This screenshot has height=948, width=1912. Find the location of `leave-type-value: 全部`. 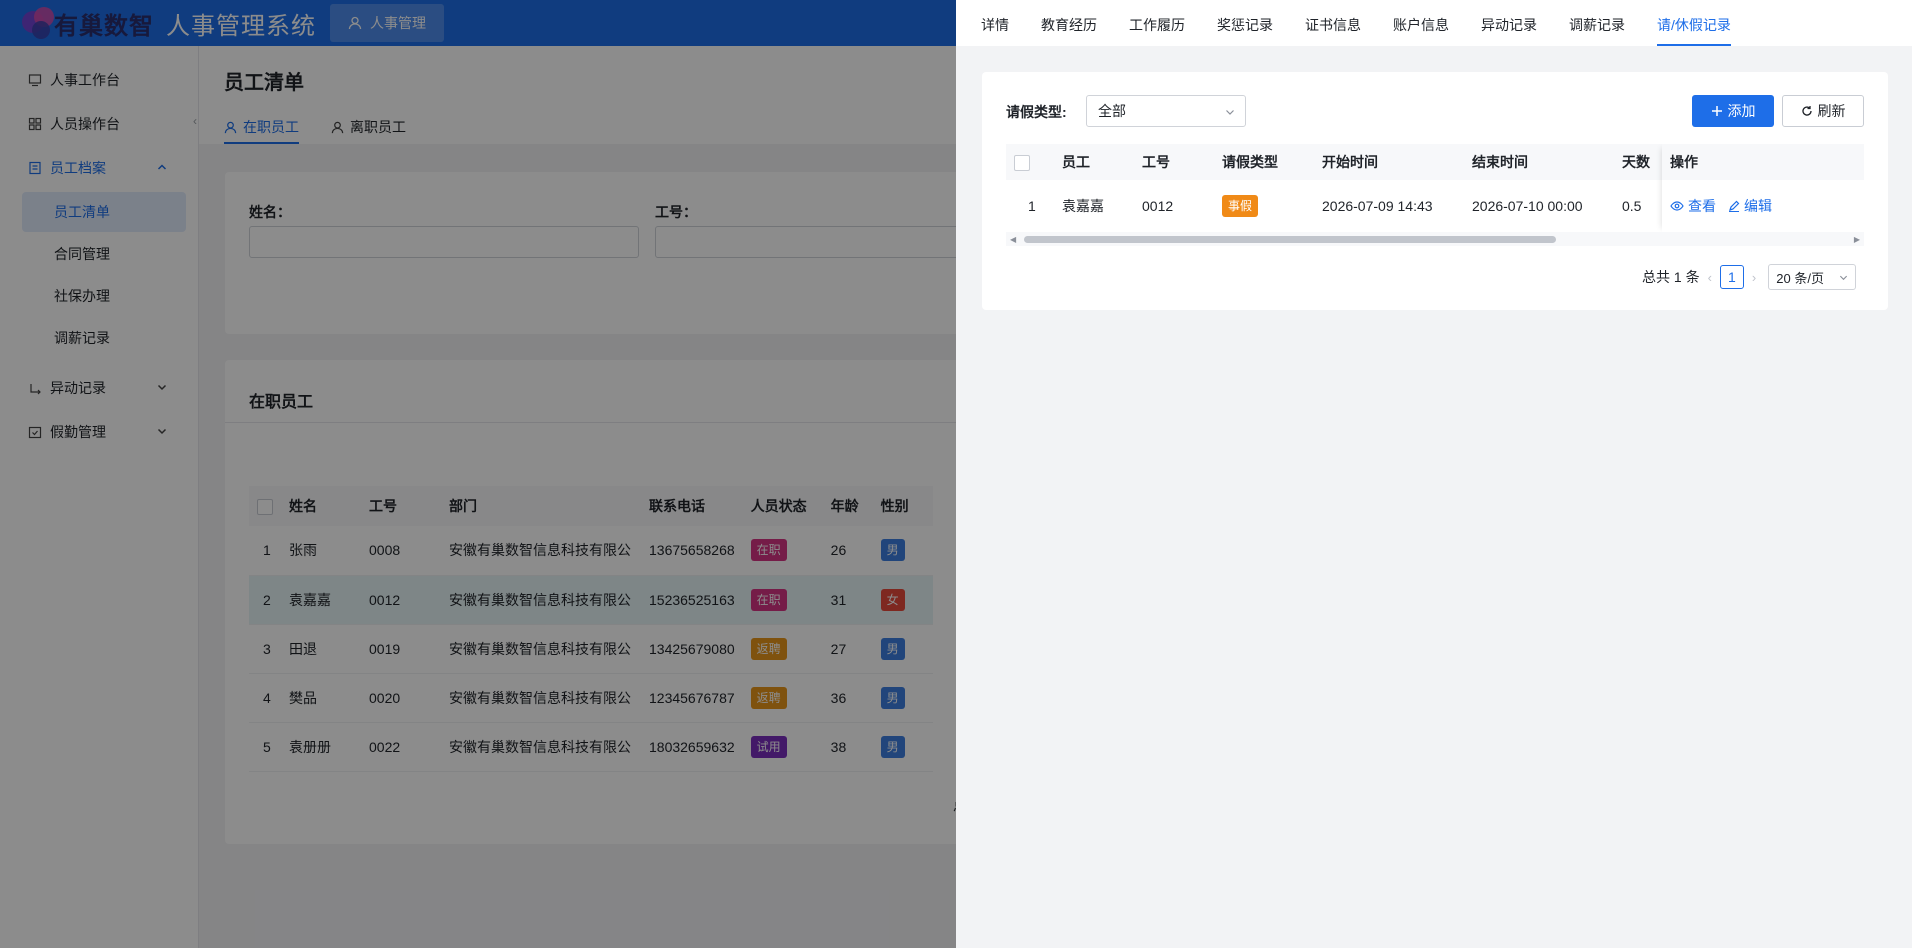

leave-type-value: 全部 is located at coordinates (1112, 111).